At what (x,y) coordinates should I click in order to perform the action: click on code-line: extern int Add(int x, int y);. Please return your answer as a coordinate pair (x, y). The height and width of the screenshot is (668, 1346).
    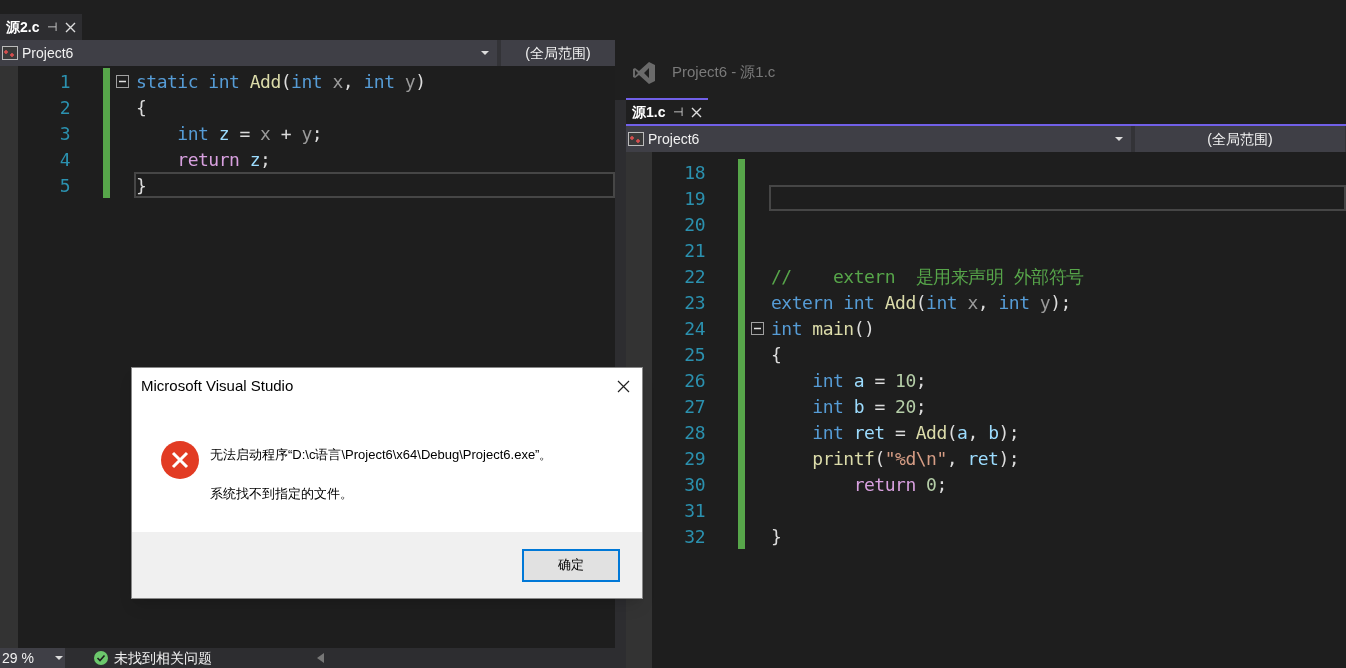
    Looking at the image, I should click on (921, 302).